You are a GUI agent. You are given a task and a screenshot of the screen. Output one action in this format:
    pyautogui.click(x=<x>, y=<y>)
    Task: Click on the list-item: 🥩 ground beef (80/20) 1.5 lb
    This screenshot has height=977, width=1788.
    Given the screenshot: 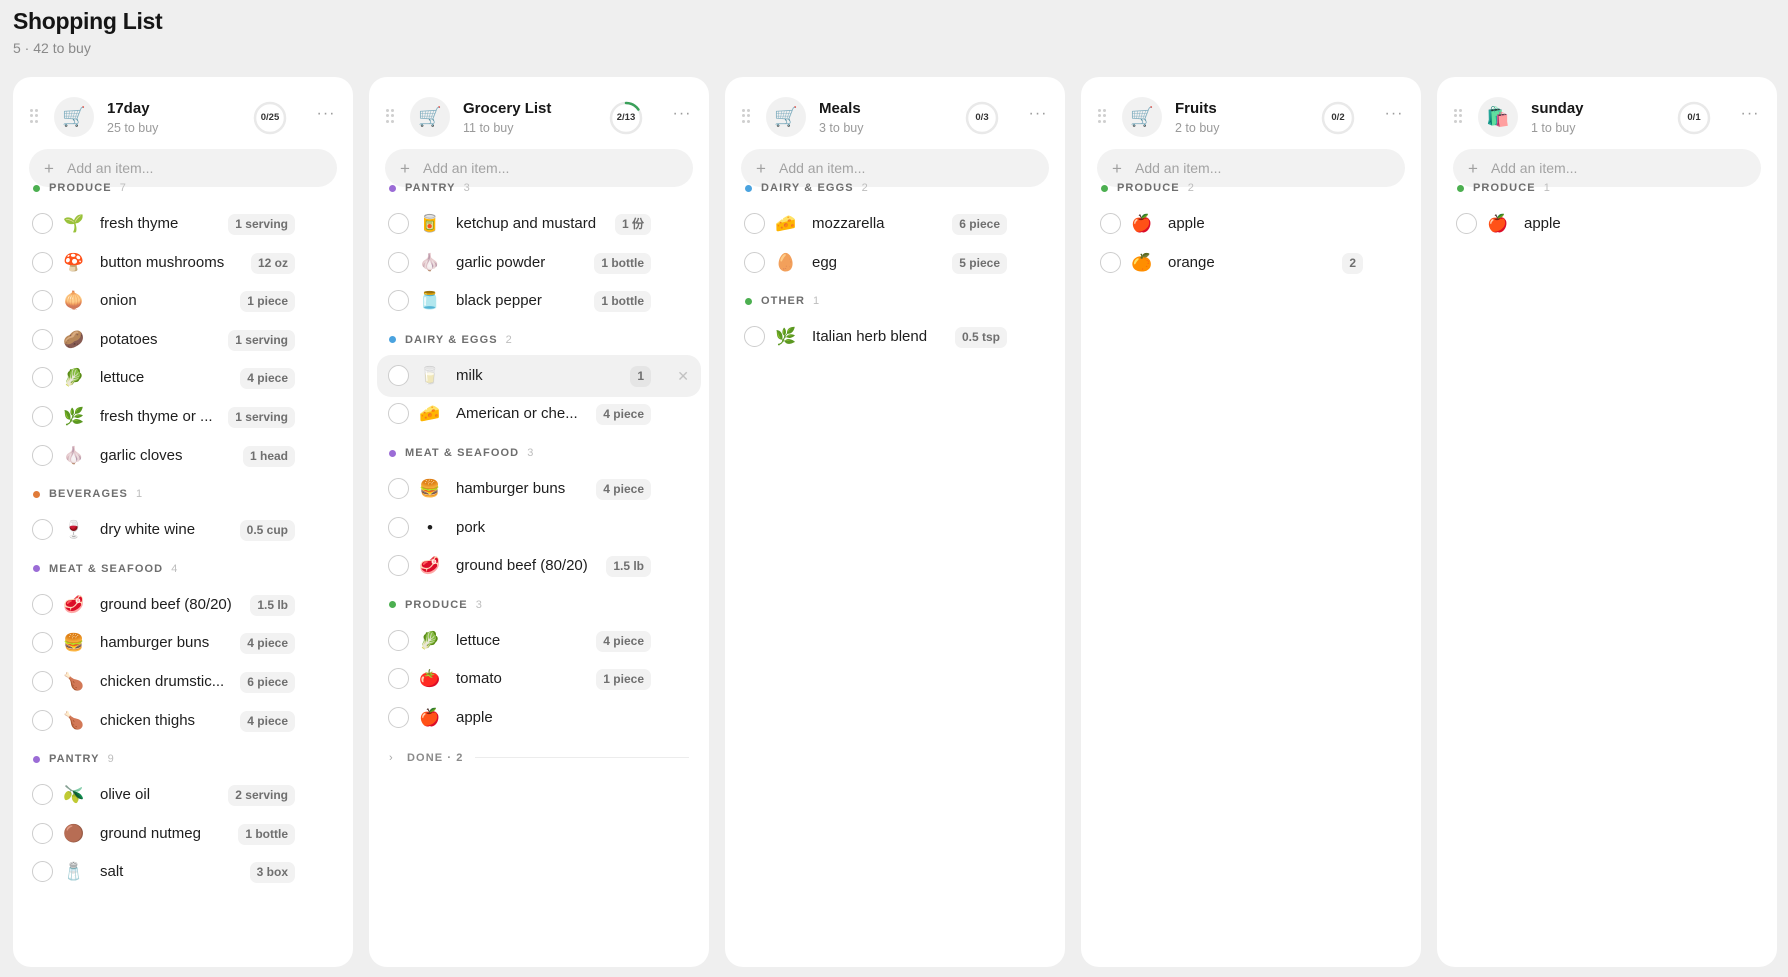 What is the action you would take?
    pyautogui.click(x=539, y=566)
    